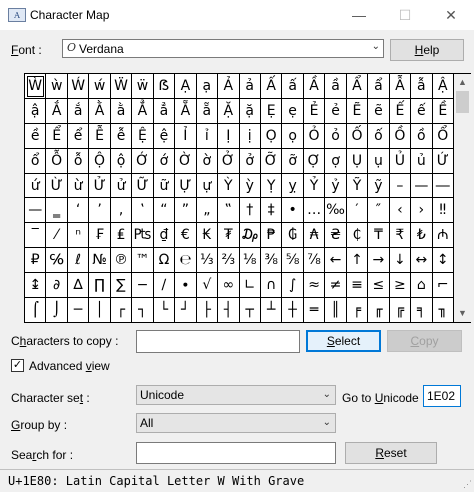 The height and width of the screenshot is (492, 474). What do you see at coordinates (250, 186) in the screenshot?
I see `character-cell: ỳ` at bounding box center [250, 186].